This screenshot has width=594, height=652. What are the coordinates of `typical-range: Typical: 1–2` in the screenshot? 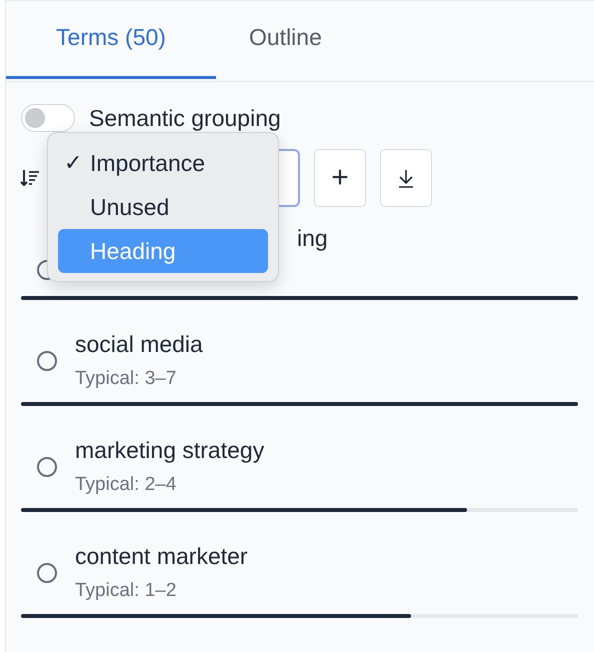 It's located at (126, 591).